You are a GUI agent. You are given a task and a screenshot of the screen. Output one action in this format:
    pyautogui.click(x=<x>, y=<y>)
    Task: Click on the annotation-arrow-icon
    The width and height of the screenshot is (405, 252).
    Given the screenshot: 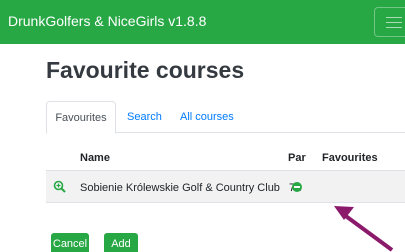 What is the action you would take?
    pyautogui.click(x=364, y=229)
    